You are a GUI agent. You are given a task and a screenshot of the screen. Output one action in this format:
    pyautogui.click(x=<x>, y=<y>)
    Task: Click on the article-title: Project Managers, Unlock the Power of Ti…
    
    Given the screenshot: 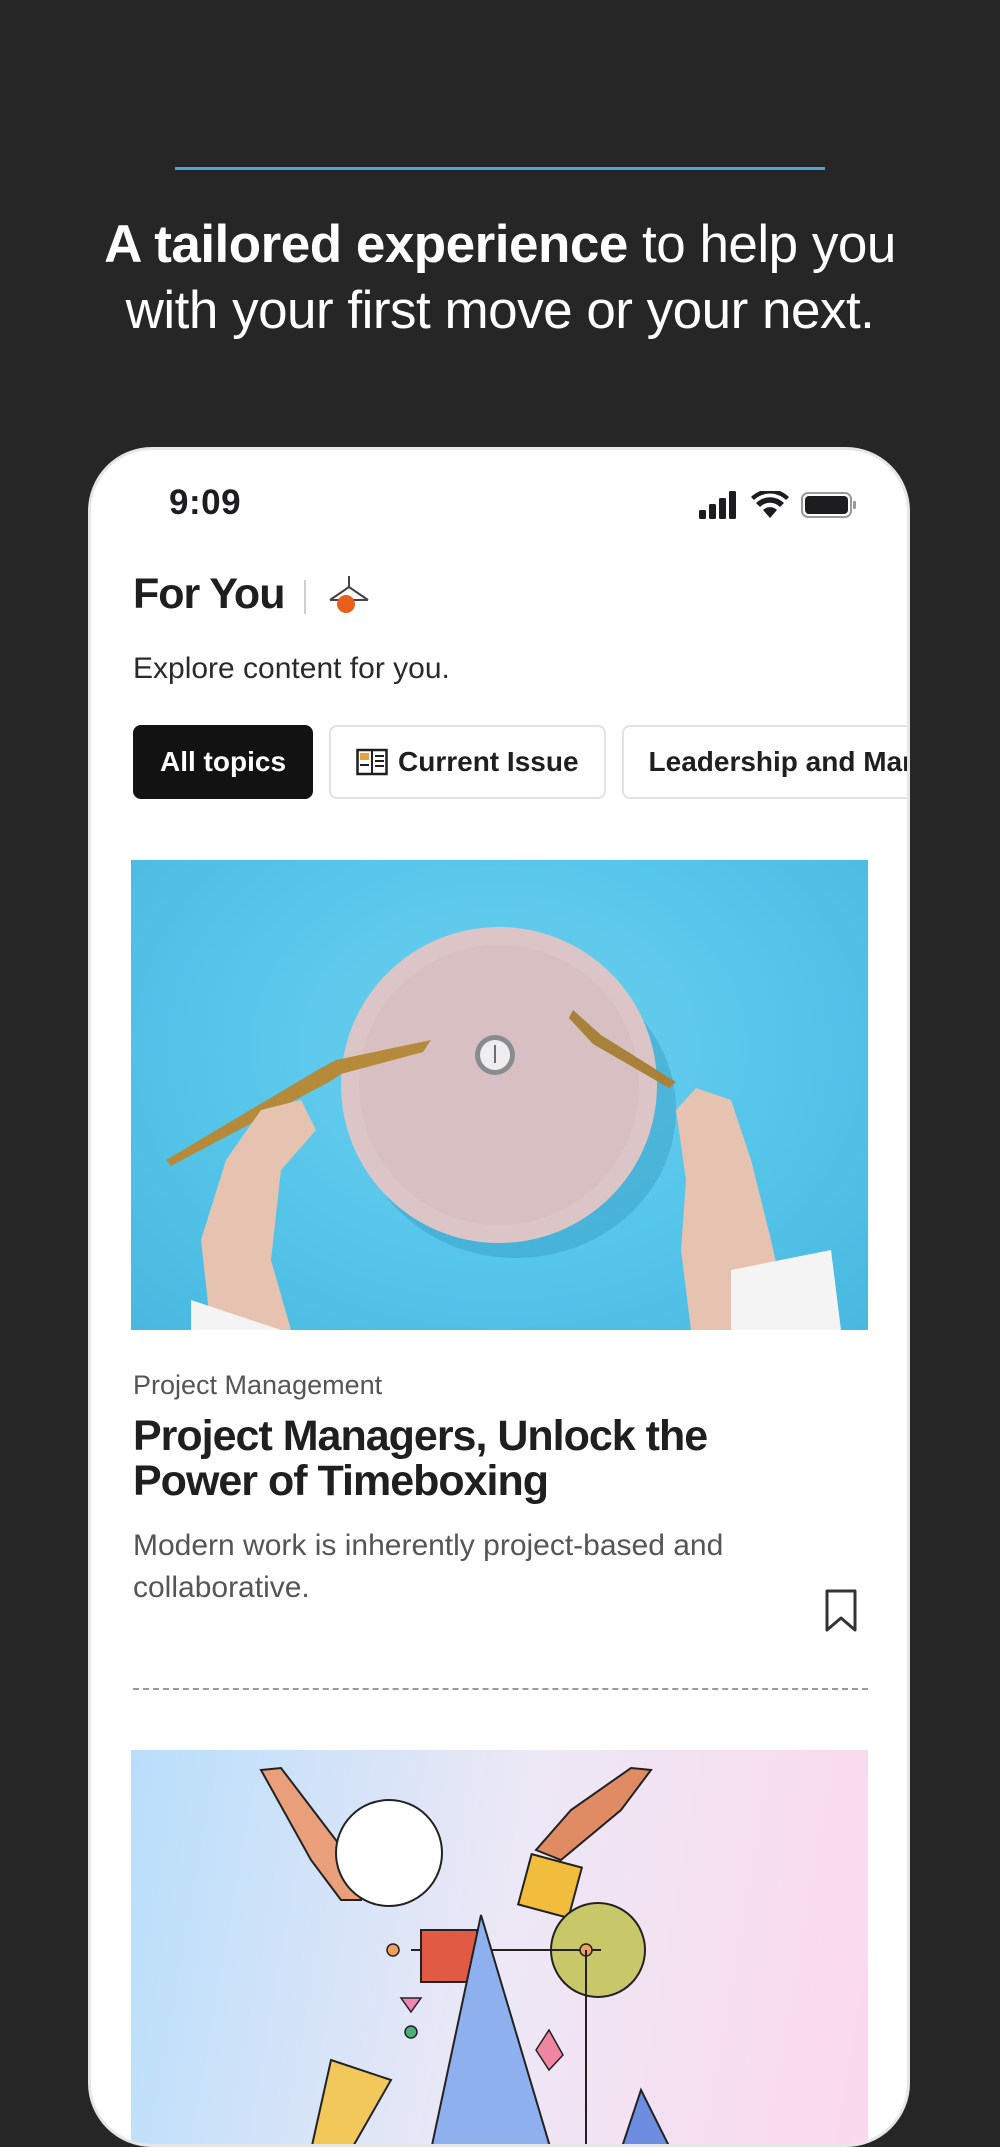 What is the action you would take?
    pyautogui.click(x=443, y=1459)
    